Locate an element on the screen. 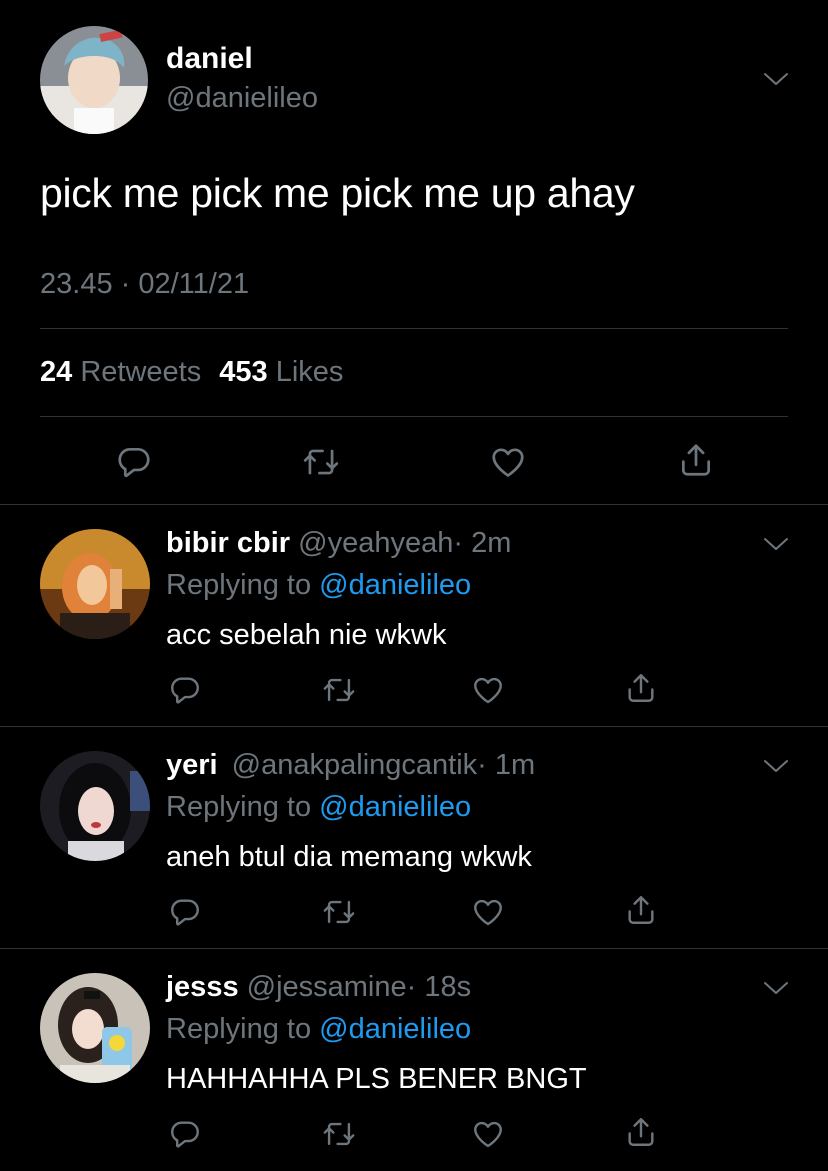 Image resolution: width=828 pixels, height=1171 pixels. like-label: Likes is located at coordinates (310, 372).